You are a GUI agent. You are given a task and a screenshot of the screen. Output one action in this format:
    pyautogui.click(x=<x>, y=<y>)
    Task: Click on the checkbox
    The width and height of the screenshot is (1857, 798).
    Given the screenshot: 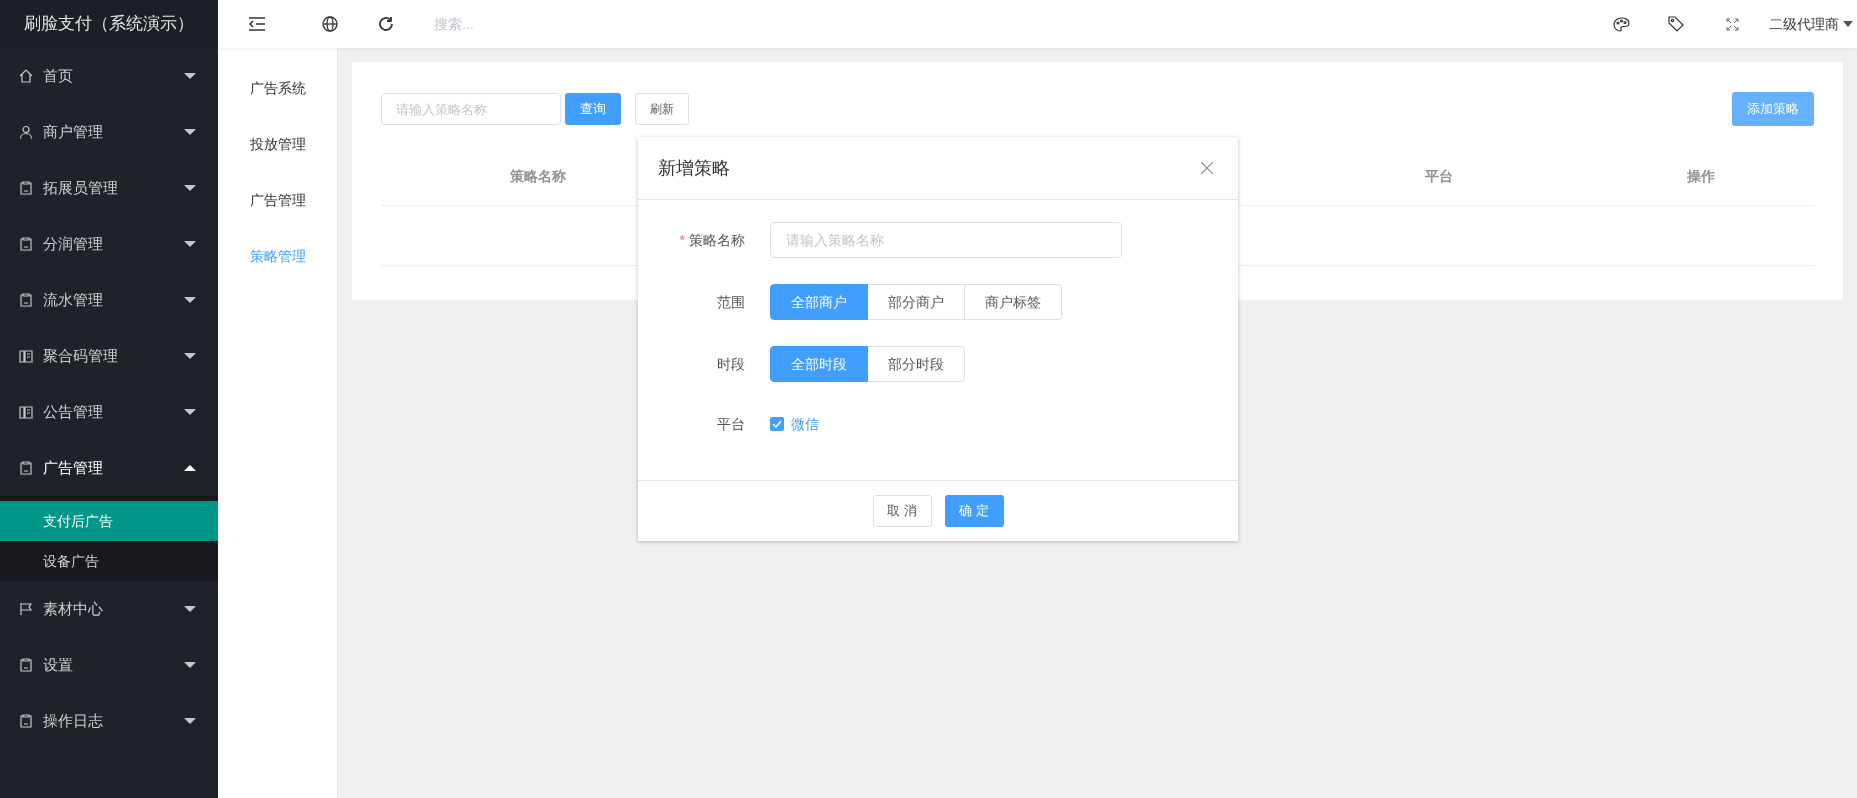 What is the action you would take?
    pyautogui.click(x=777, y=424)
    